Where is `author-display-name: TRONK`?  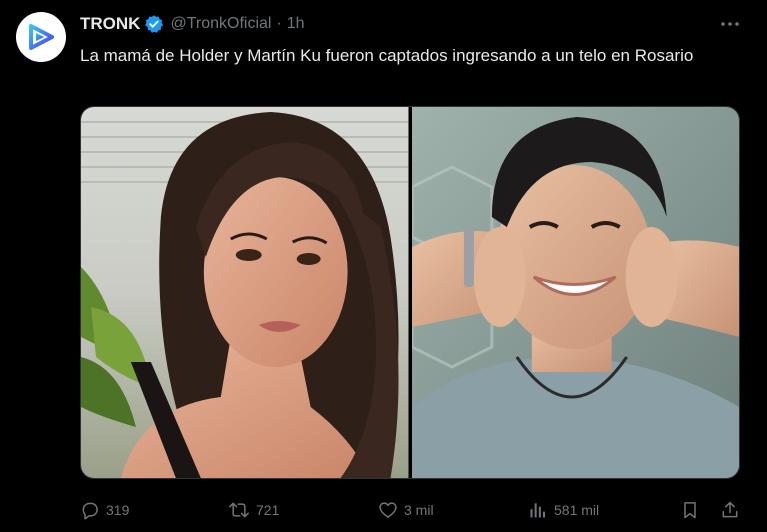 author-display-name: TRONK is located at coordinates (110, 24).